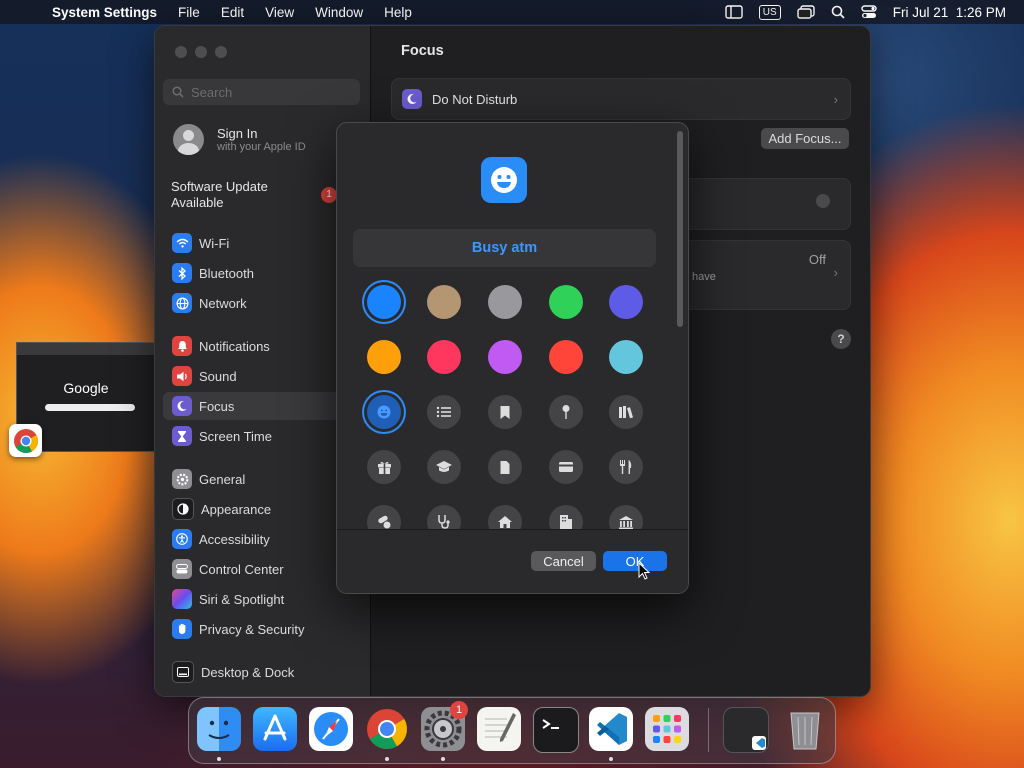 Image resolution: width=1024 pixels, height=768 pixels. Describe the element at coordinates (237, 133) in the screenshot. I see `signin-title: Sign In` at that location.